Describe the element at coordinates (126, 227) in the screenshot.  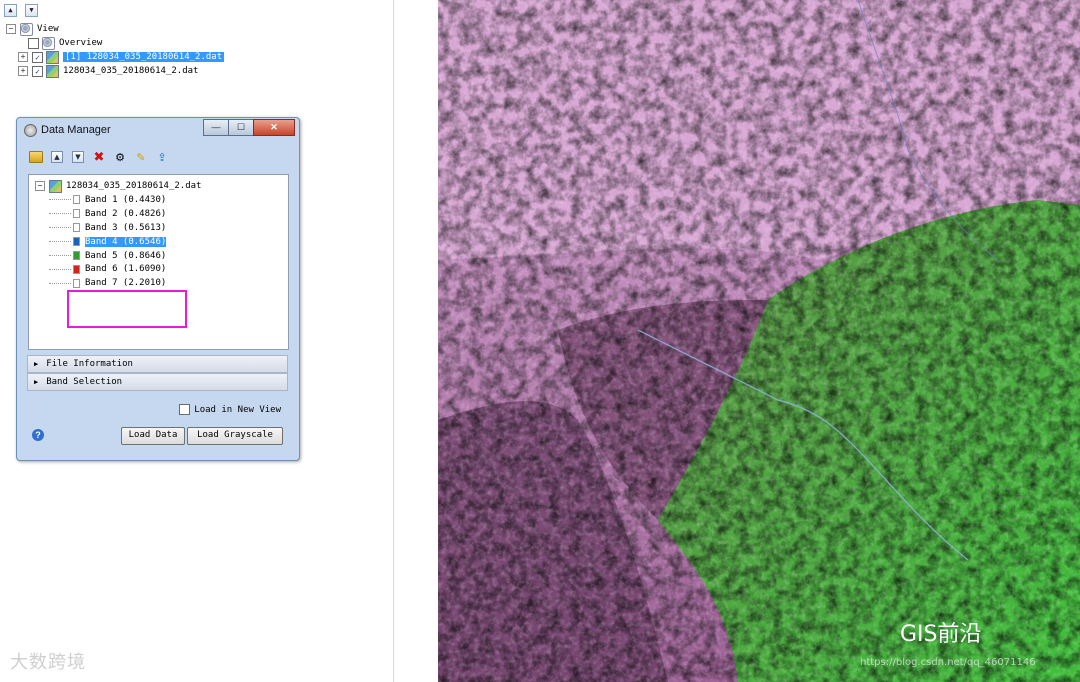
I see `band-label: Band 3 (0.5613)` at that location.